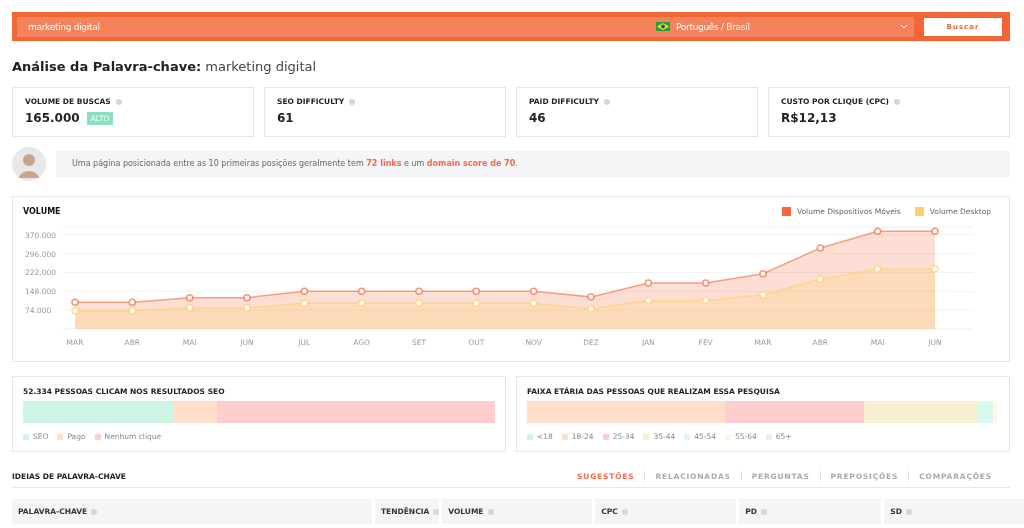 The width and height of the screenshot is (1024, 528). What do you see at coordinates (663, 26) in the screenshot?
I see `flag-icon` at bounding box center [663, 26].